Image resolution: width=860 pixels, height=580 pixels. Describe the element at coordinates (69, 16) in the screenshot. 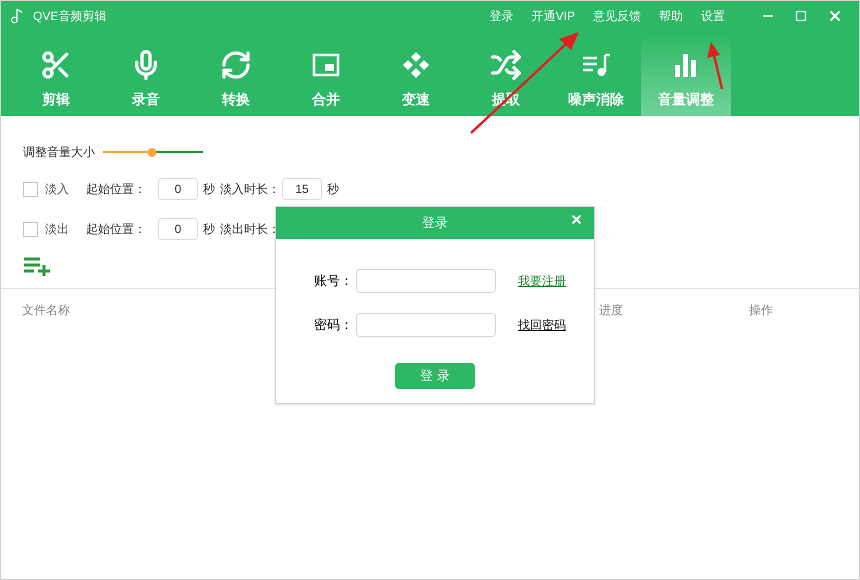

I see `window-title: QVE音频剪辑` at that location.